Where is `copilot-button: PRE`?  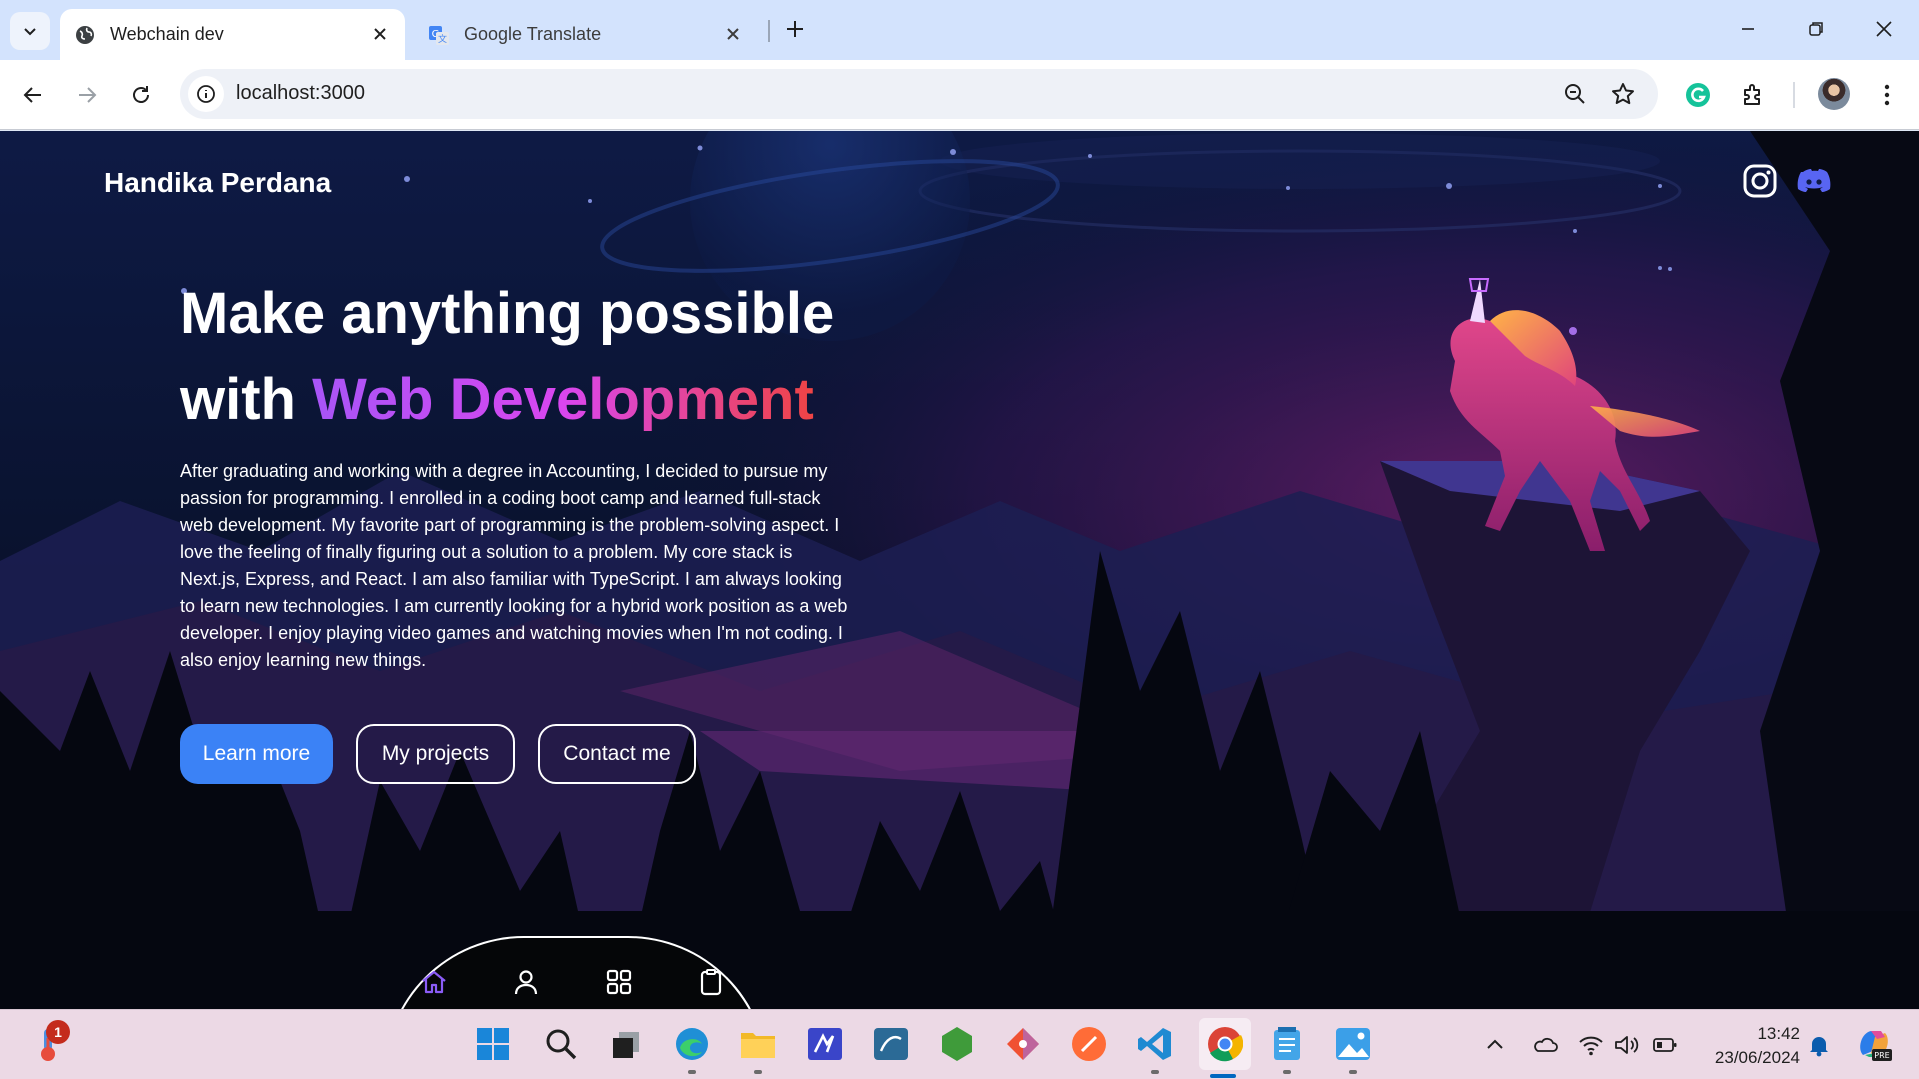 copilot-button: PRE is located at coordinates (1874, 1044).